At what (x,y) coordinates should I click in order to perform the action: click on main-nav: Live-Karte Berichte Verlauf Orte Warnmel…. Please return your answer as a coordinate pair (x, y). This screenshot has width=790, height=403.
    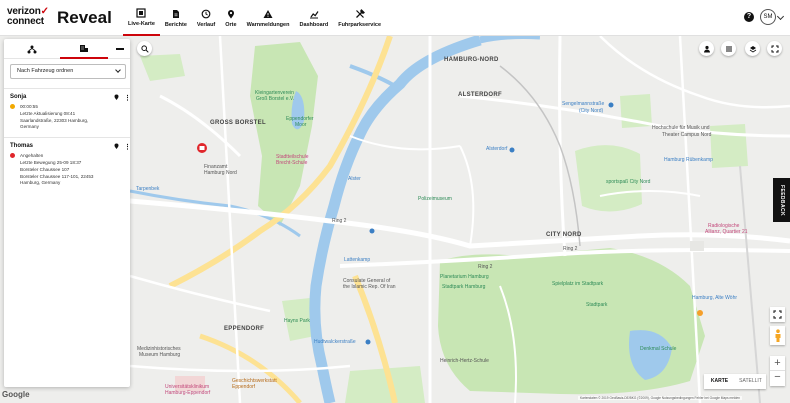
    Looking at the image, I should click on (254, 18).